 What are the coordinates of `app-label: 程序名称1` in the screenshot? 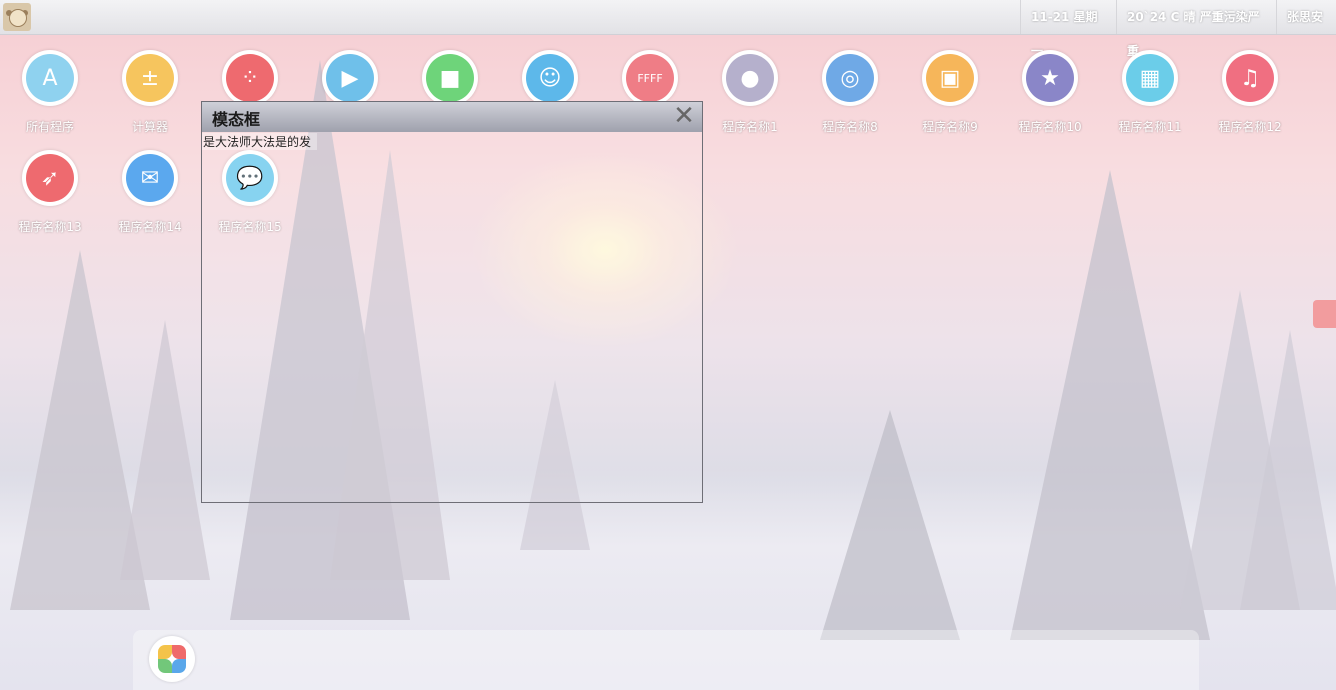 It's located at (750, 127).